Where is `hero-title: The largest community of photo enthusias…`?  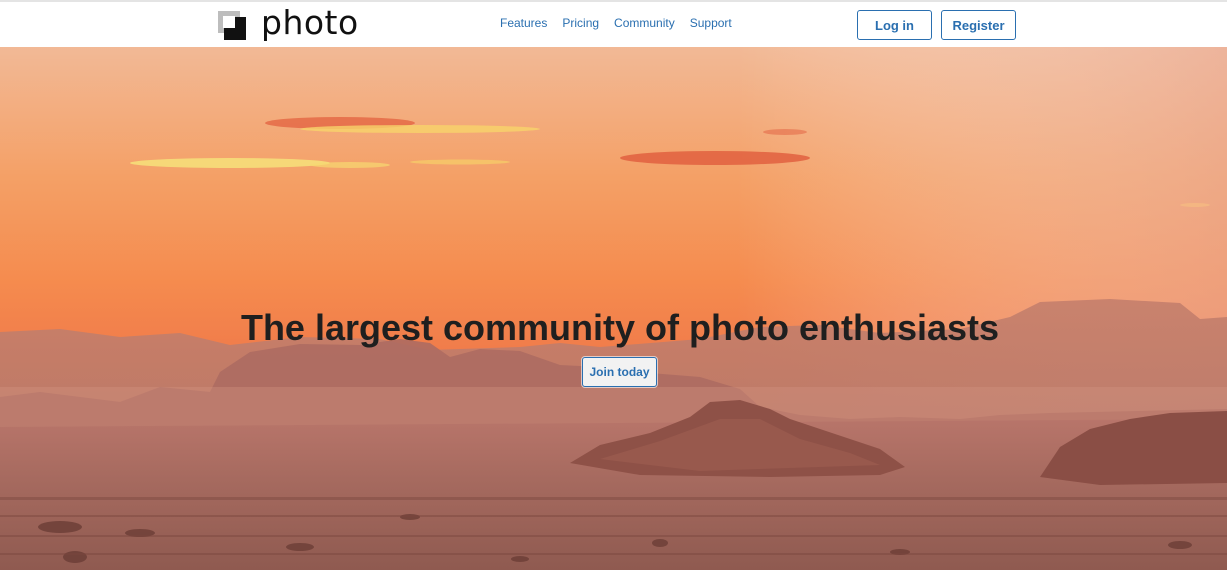
hero-title: The largest community of photo enthusias… is located at coordinates (620, 328).